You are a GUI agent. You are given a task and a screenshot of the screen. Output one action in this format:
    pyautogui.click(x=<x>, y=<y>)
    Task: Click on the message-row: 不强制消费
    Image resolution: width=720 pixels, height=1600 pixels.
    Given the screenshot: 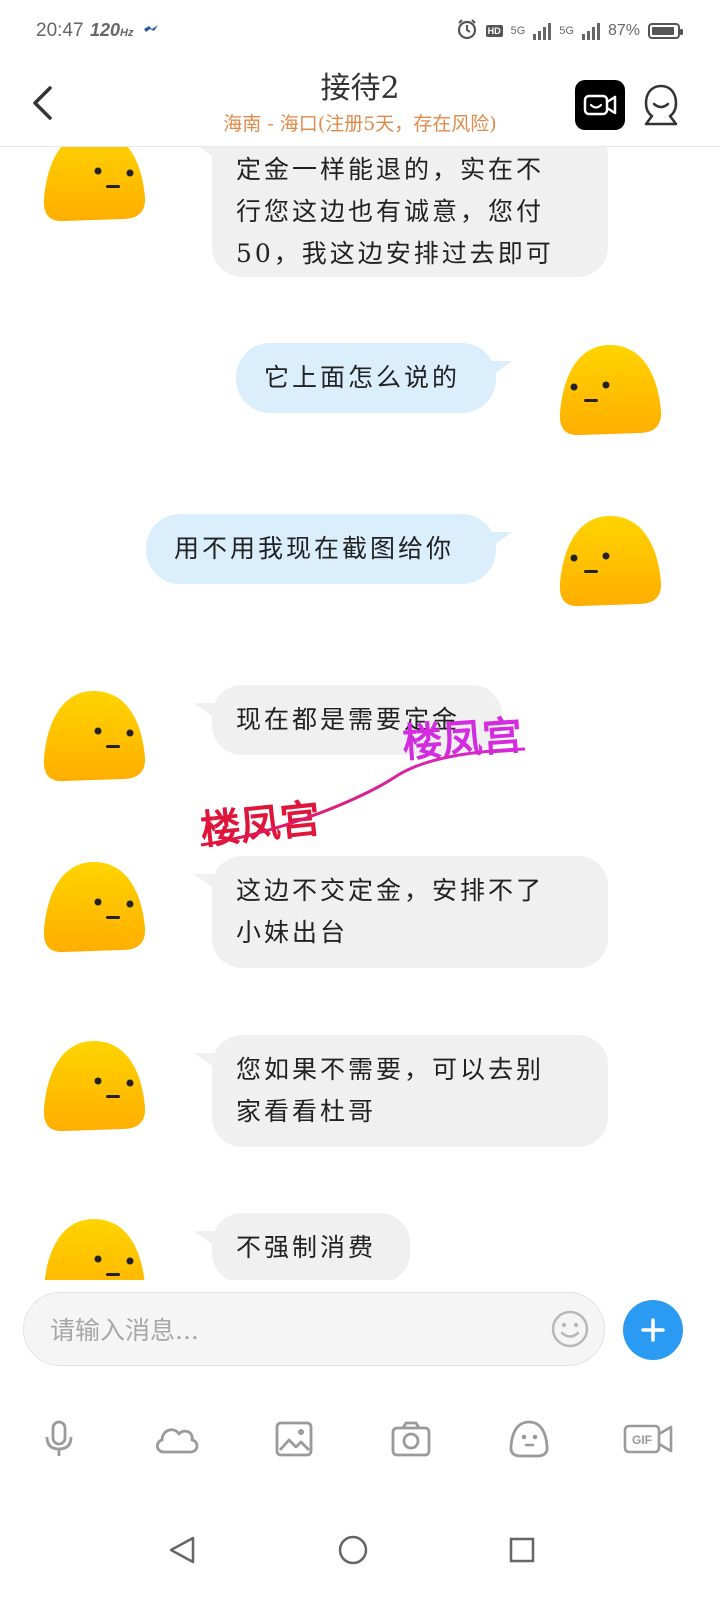 What is the action you would take?
    pyautogui.click(x=360, y=1246)
    